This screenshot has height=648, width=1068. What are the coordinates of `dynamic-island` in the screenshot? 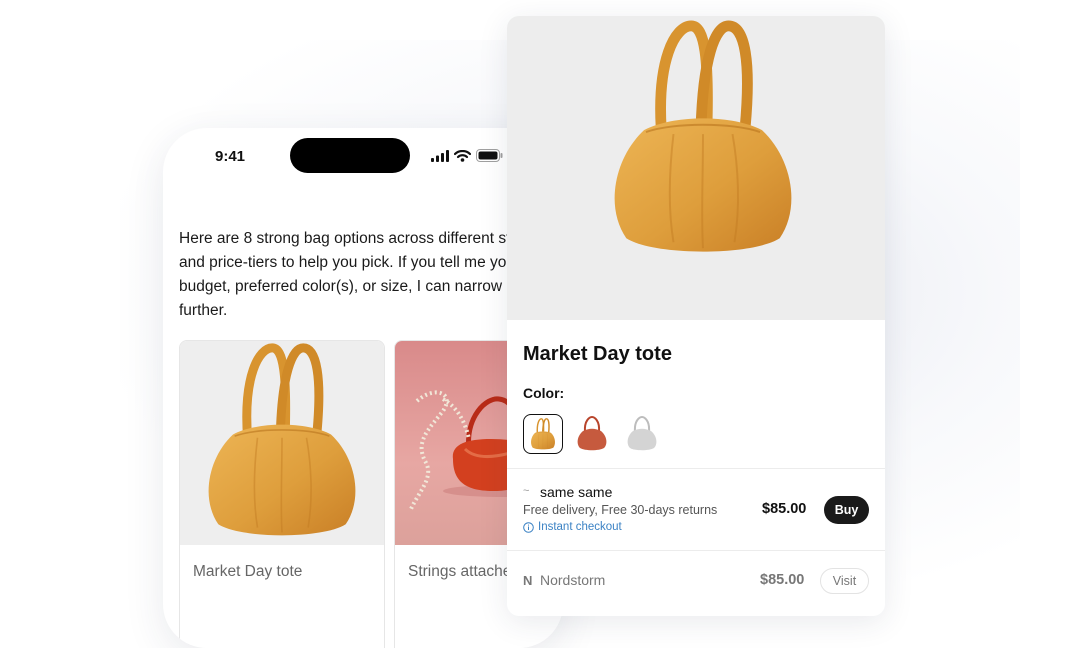 It's located at (350, 155).